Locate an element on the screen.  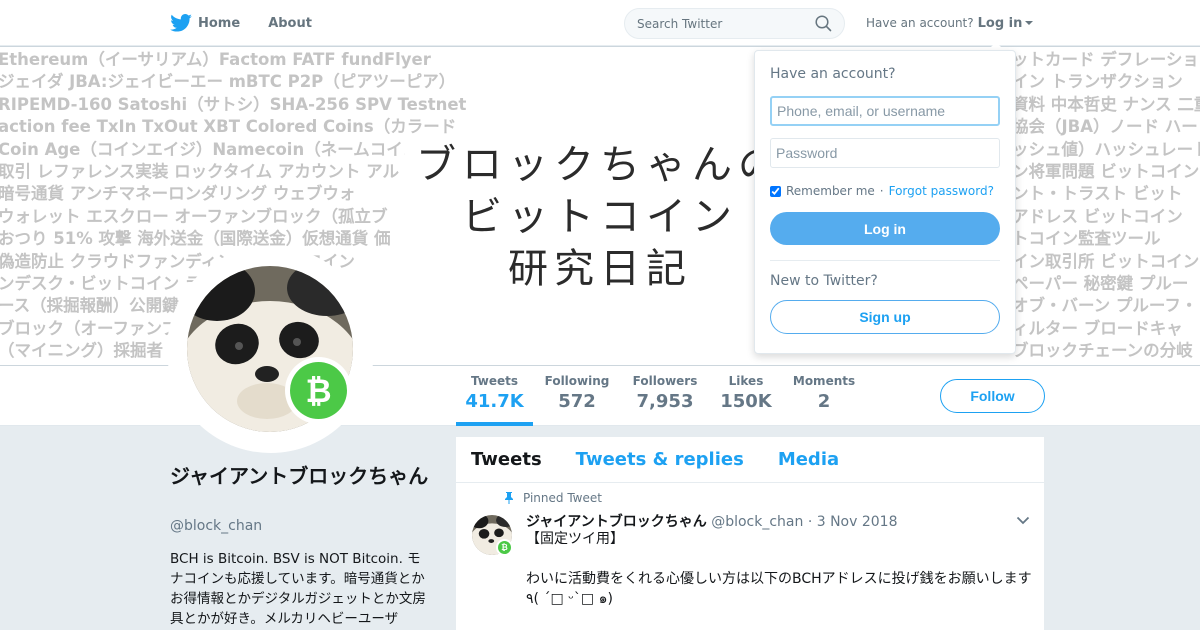
banner-line: ィルター ブロードキャ is located at coordinates (1097, 328).